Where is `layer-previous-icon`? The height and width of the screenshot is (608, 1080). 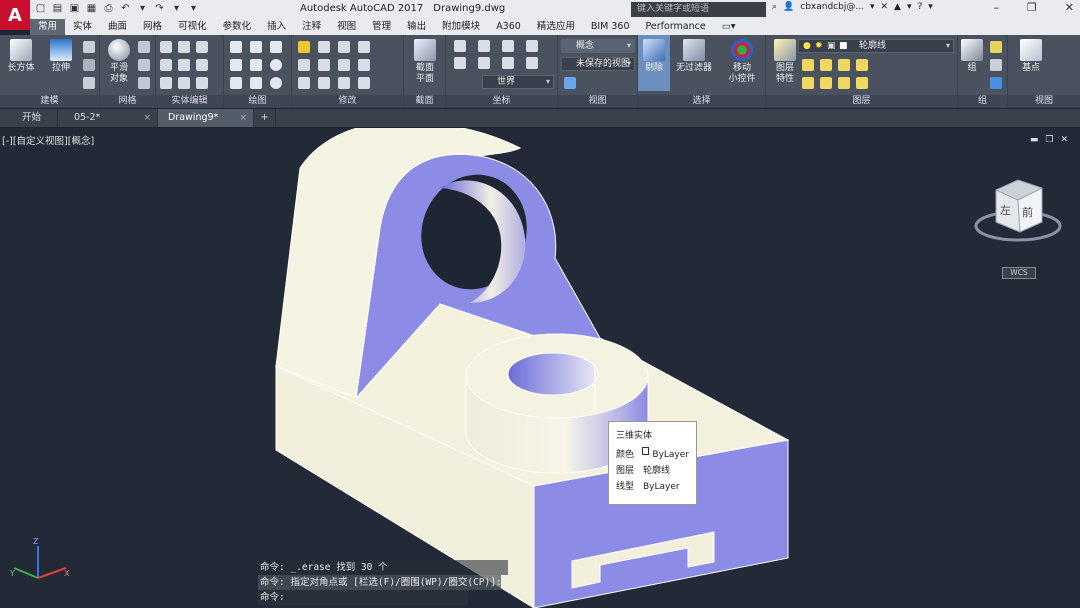 layer-previous-icon is located at coordinates (826, 83).